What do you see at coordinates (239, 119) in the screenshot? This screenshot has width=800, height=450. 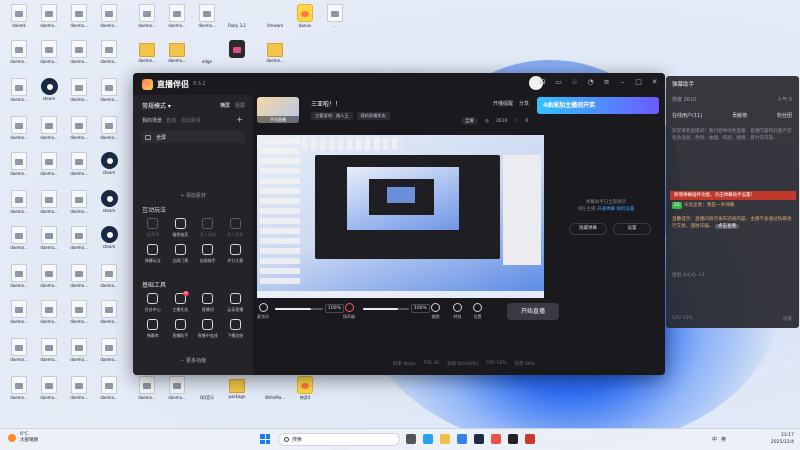 I see `add-scene-icon: +` at bounding box center [239, 119].